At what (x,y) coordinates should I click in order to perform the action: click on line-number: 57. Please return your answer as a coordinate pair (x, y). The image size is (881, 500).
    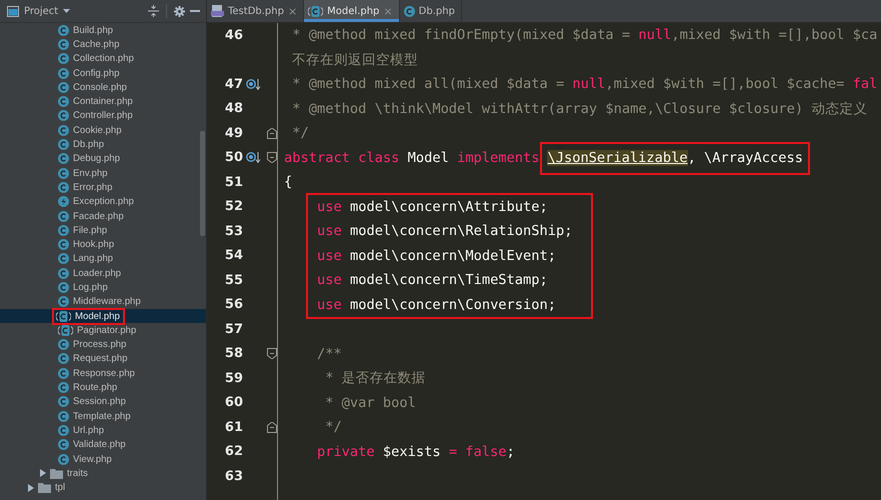
    Looking at the image, I should click on (233, 329).